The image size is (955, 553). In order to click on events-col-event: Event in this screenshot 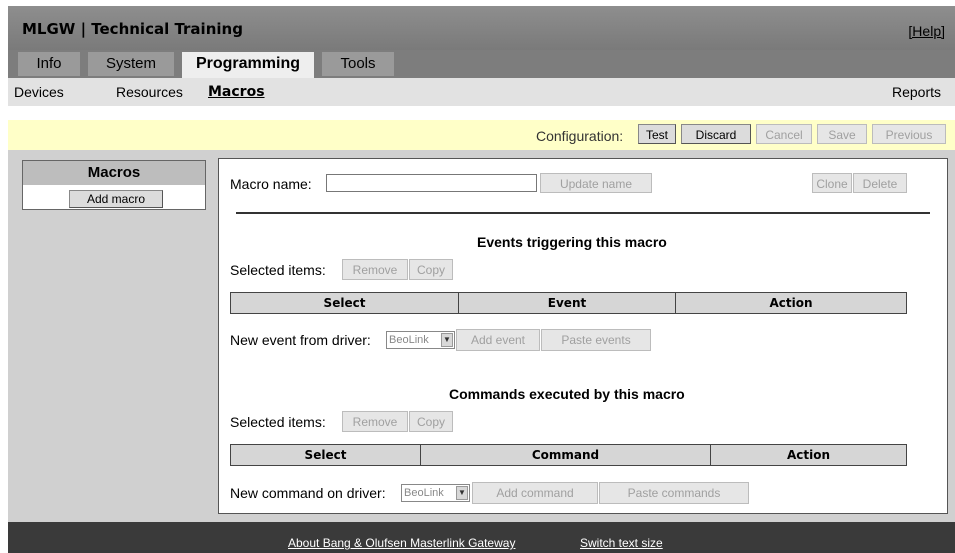, I will do `click(567, 303)`.